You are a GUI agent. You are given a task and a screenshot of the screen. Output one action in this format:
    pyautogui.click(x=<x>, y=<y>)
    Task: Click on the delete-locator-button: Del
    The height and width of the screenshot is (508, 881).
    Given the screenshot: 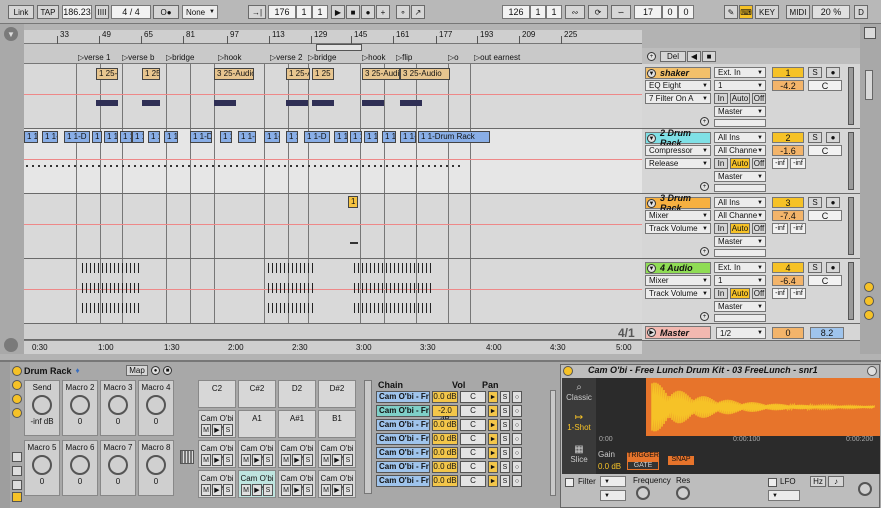 What is the action you would take?
    pyautogui.click(x=673, y=56)
    